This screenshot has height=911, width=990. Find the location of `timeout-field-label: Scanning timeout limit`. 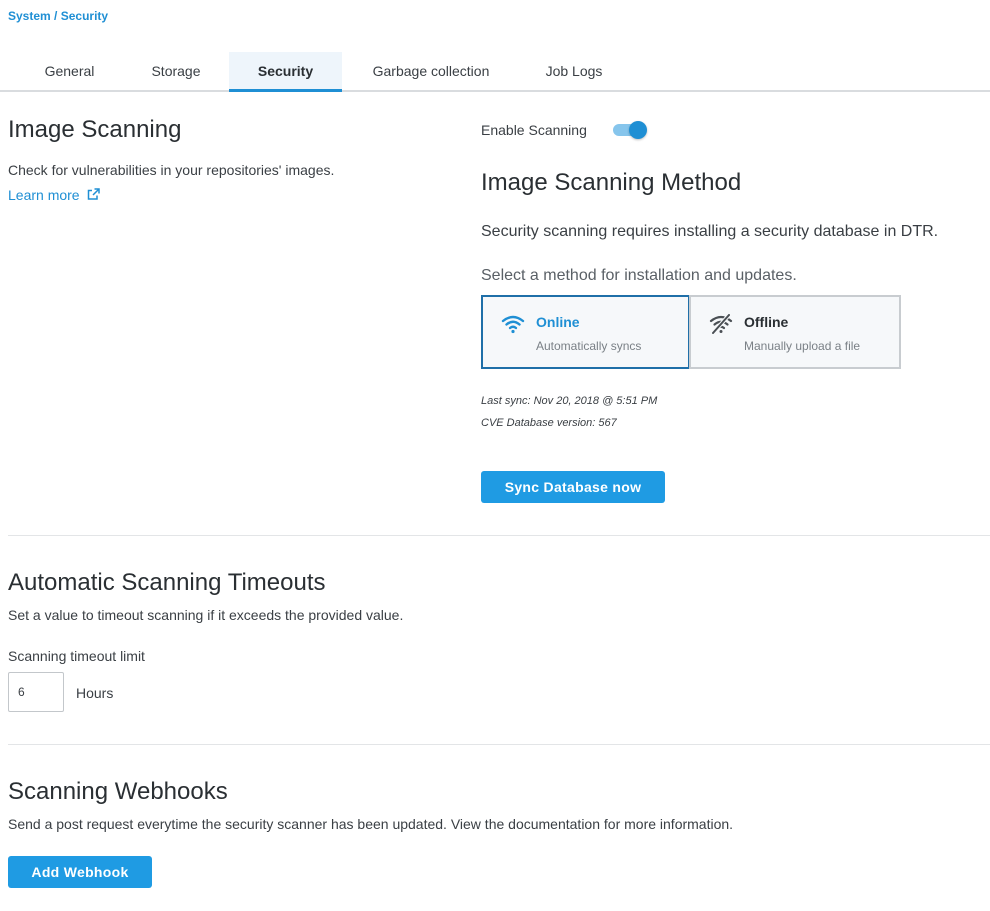

timeout-field-label: Scanning timeout limit is located at coordinates (76, 656).